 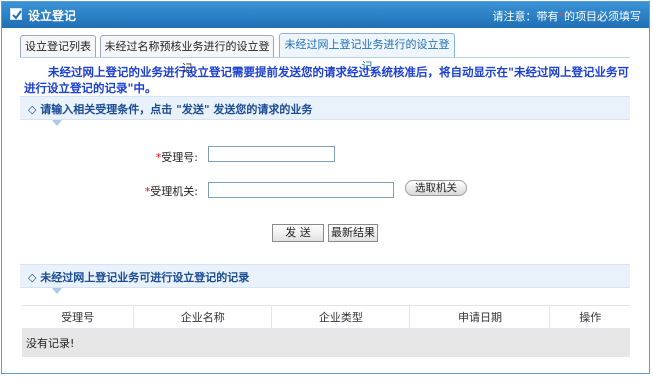 I want to click on tab-divider, so click(x=325, y=57).